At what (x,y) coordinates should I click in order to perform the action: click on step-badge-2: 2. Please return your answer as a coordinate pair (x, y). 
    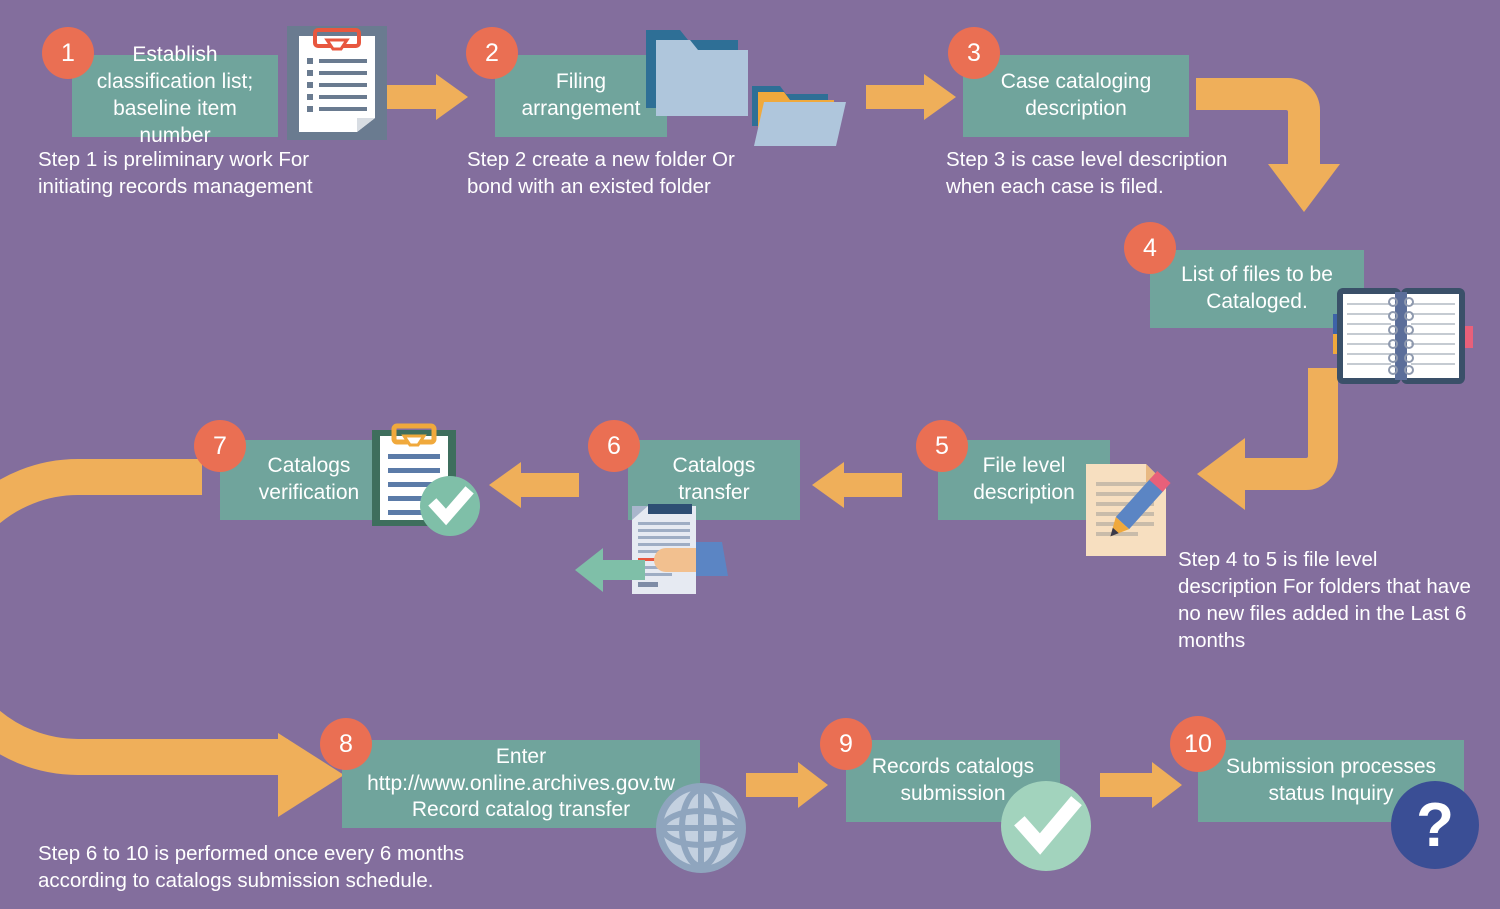
    Looking at the image, I should click on (492, 53).